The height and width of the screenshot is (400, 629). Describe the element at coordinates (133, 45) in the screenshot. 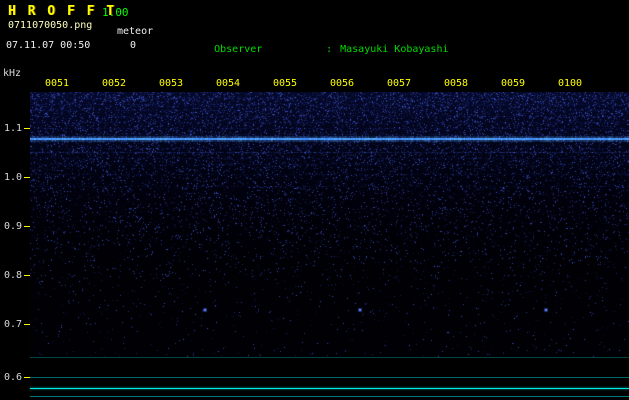

I see `echo-count: 0` at that location.